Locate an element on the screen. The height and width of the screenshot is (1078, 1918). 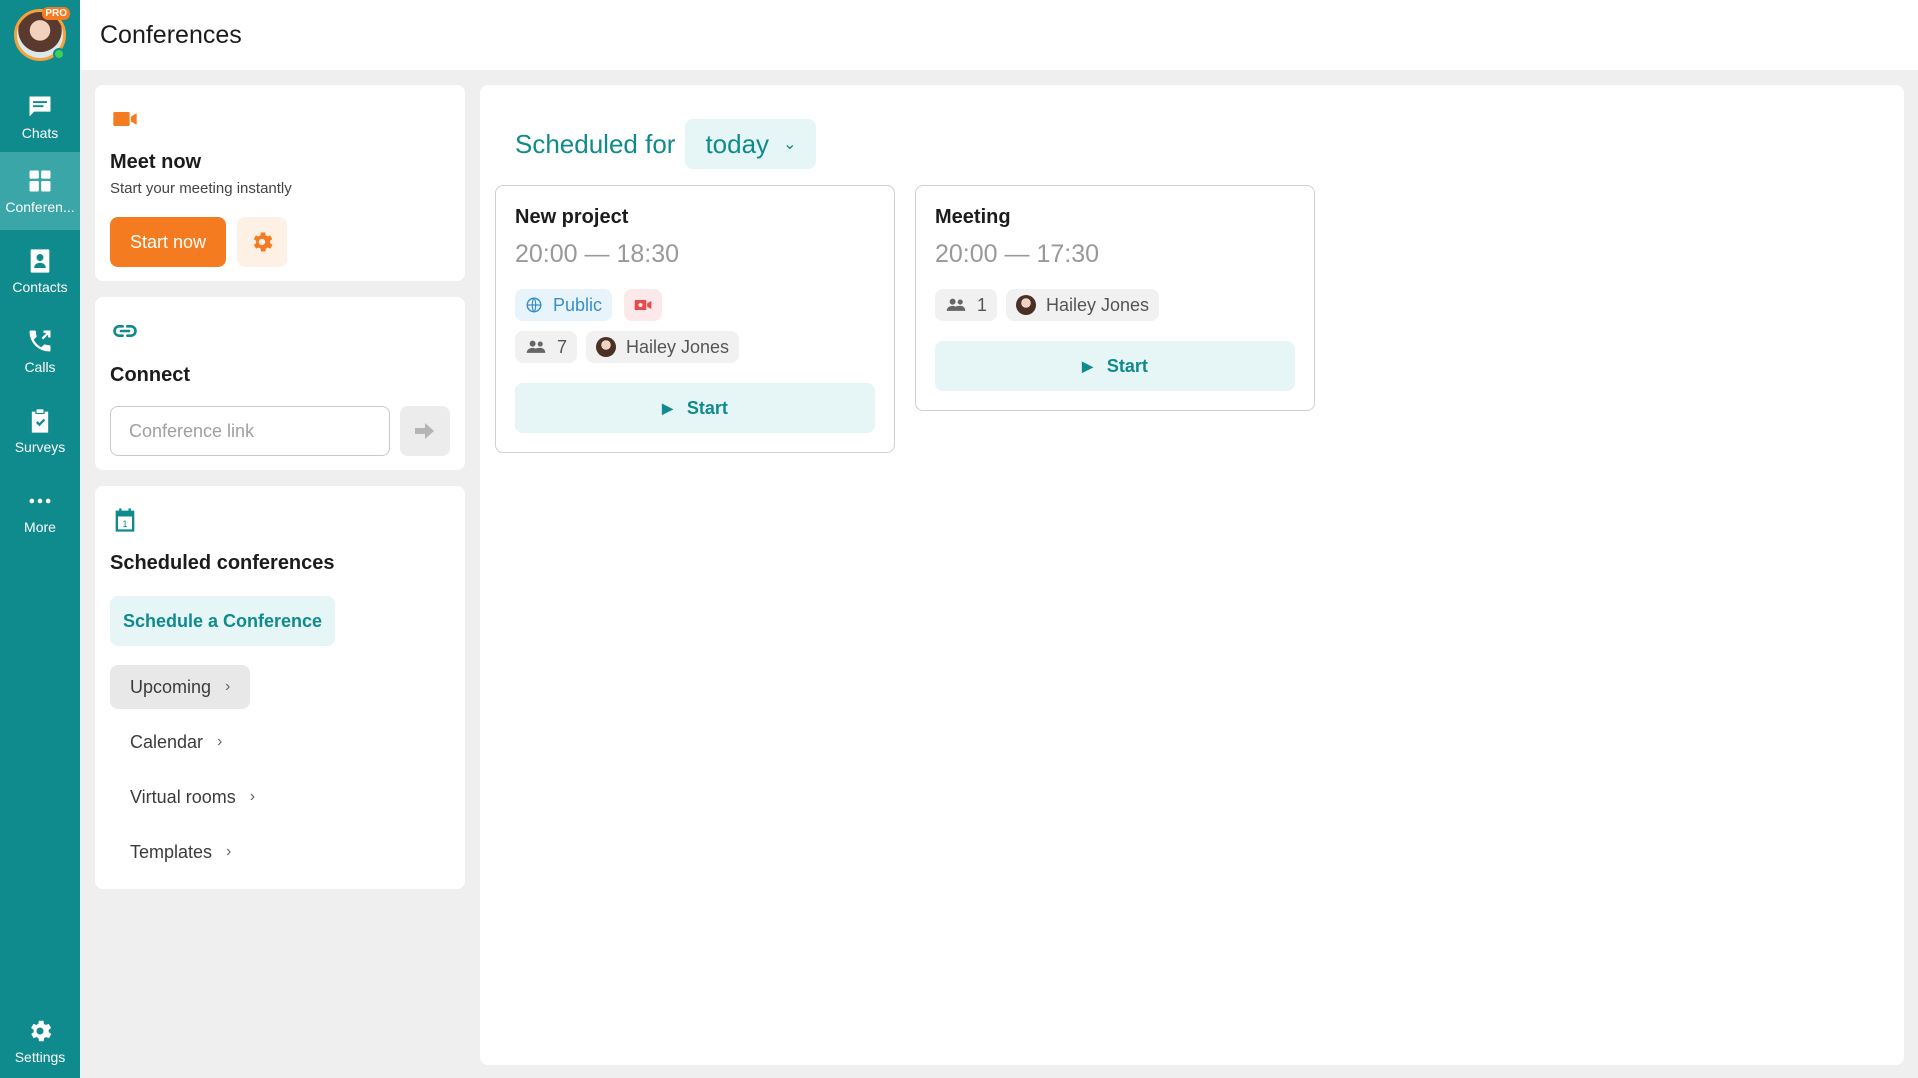
contacts-icon is located at coordinates (40, 261).